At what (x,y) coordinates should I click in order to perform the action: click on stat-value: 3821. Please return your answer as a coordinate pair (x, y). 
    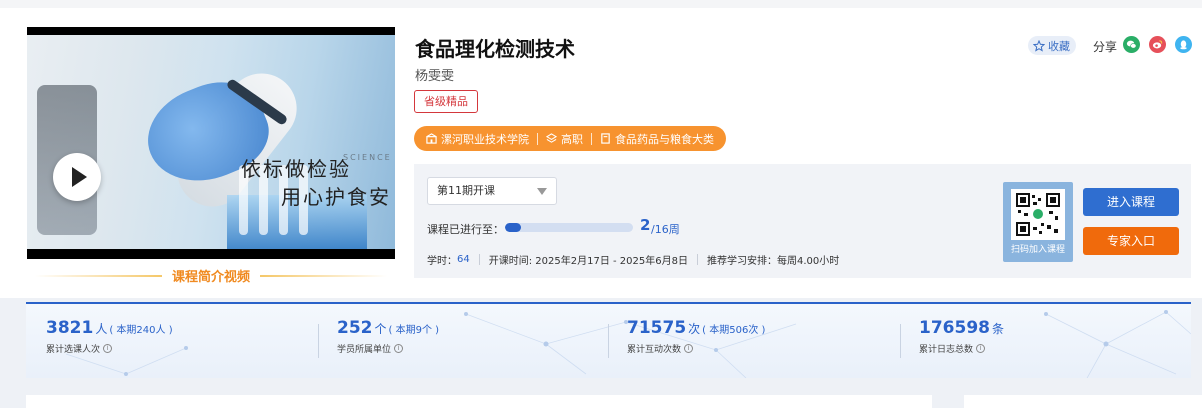
    Looking at the image, I should click on (70, 328).